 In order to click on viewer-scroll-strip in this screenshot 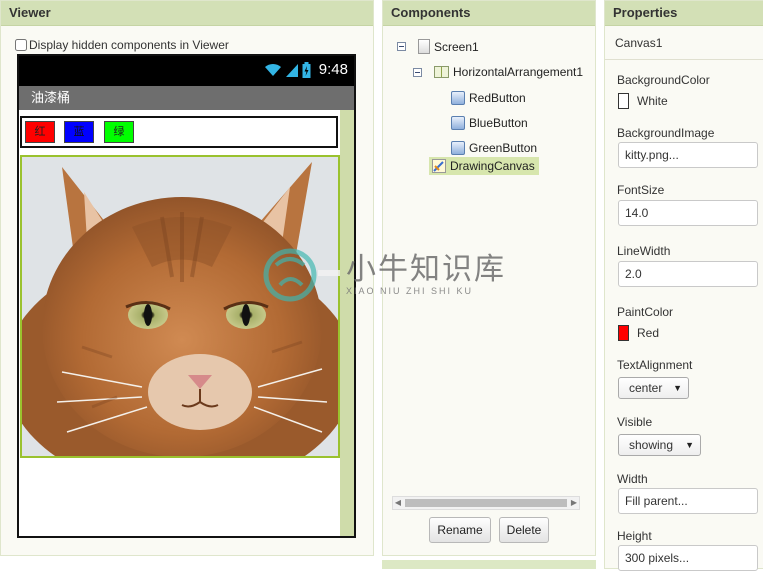, I will do `click(347, 323)`.